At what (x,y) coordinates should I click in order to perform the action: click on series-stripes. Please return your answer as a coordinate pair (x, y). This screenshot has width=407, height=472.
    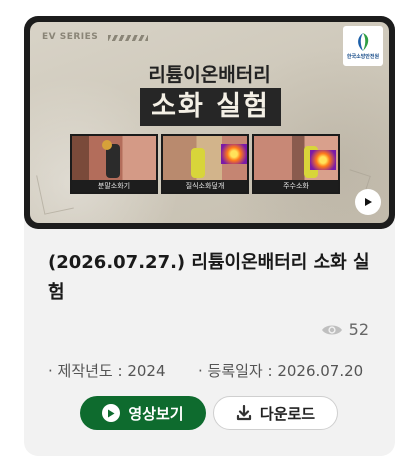
    Looking at the image, I should click on (128, 38).